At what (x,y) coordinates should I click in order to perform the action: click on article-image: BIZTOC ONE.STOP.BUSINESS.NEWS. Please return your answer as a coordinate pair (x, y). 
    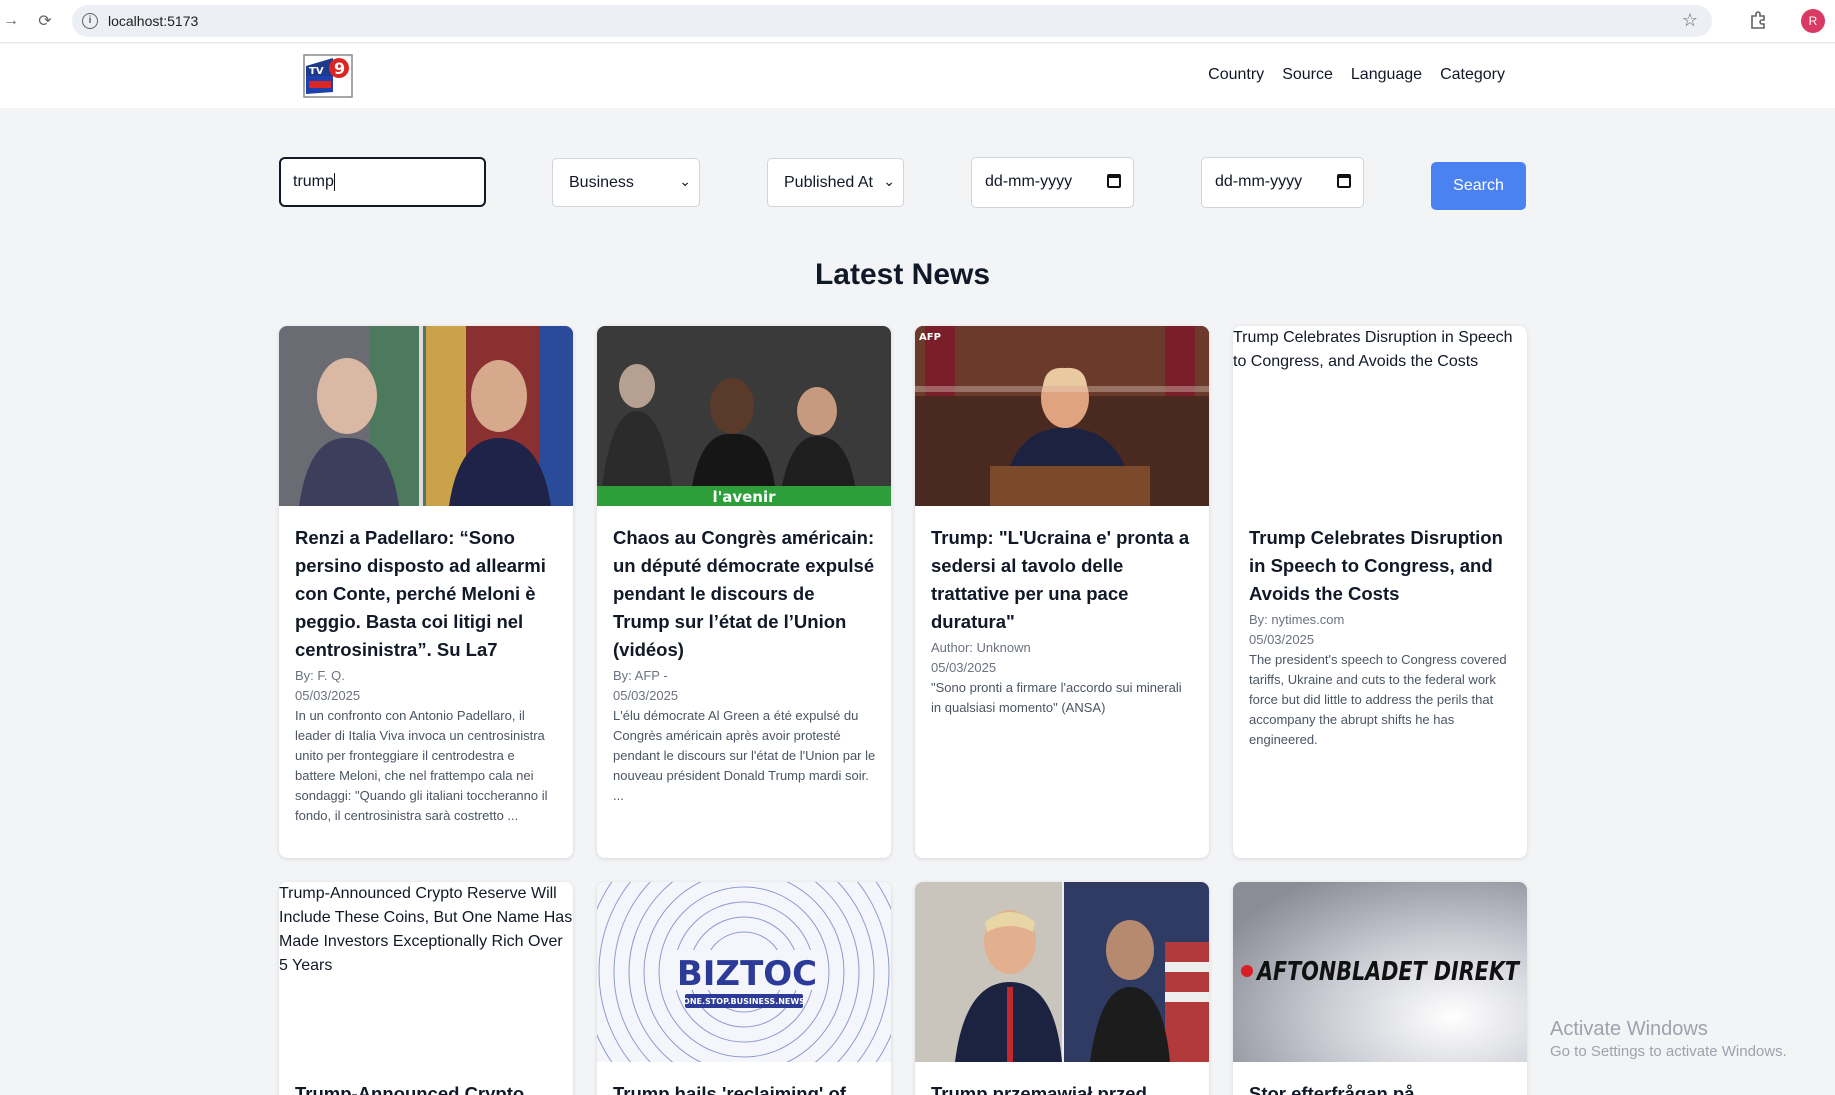
    Looking at the image, I should click on (744, 972).